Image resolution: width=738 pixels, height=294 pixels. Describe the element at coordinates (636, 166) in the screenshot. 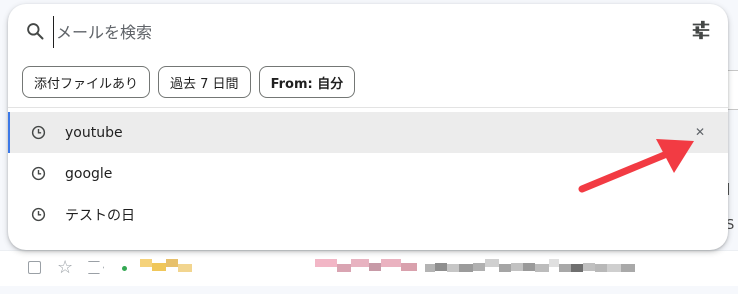

I see `annotation-arrow-icon` at that location.